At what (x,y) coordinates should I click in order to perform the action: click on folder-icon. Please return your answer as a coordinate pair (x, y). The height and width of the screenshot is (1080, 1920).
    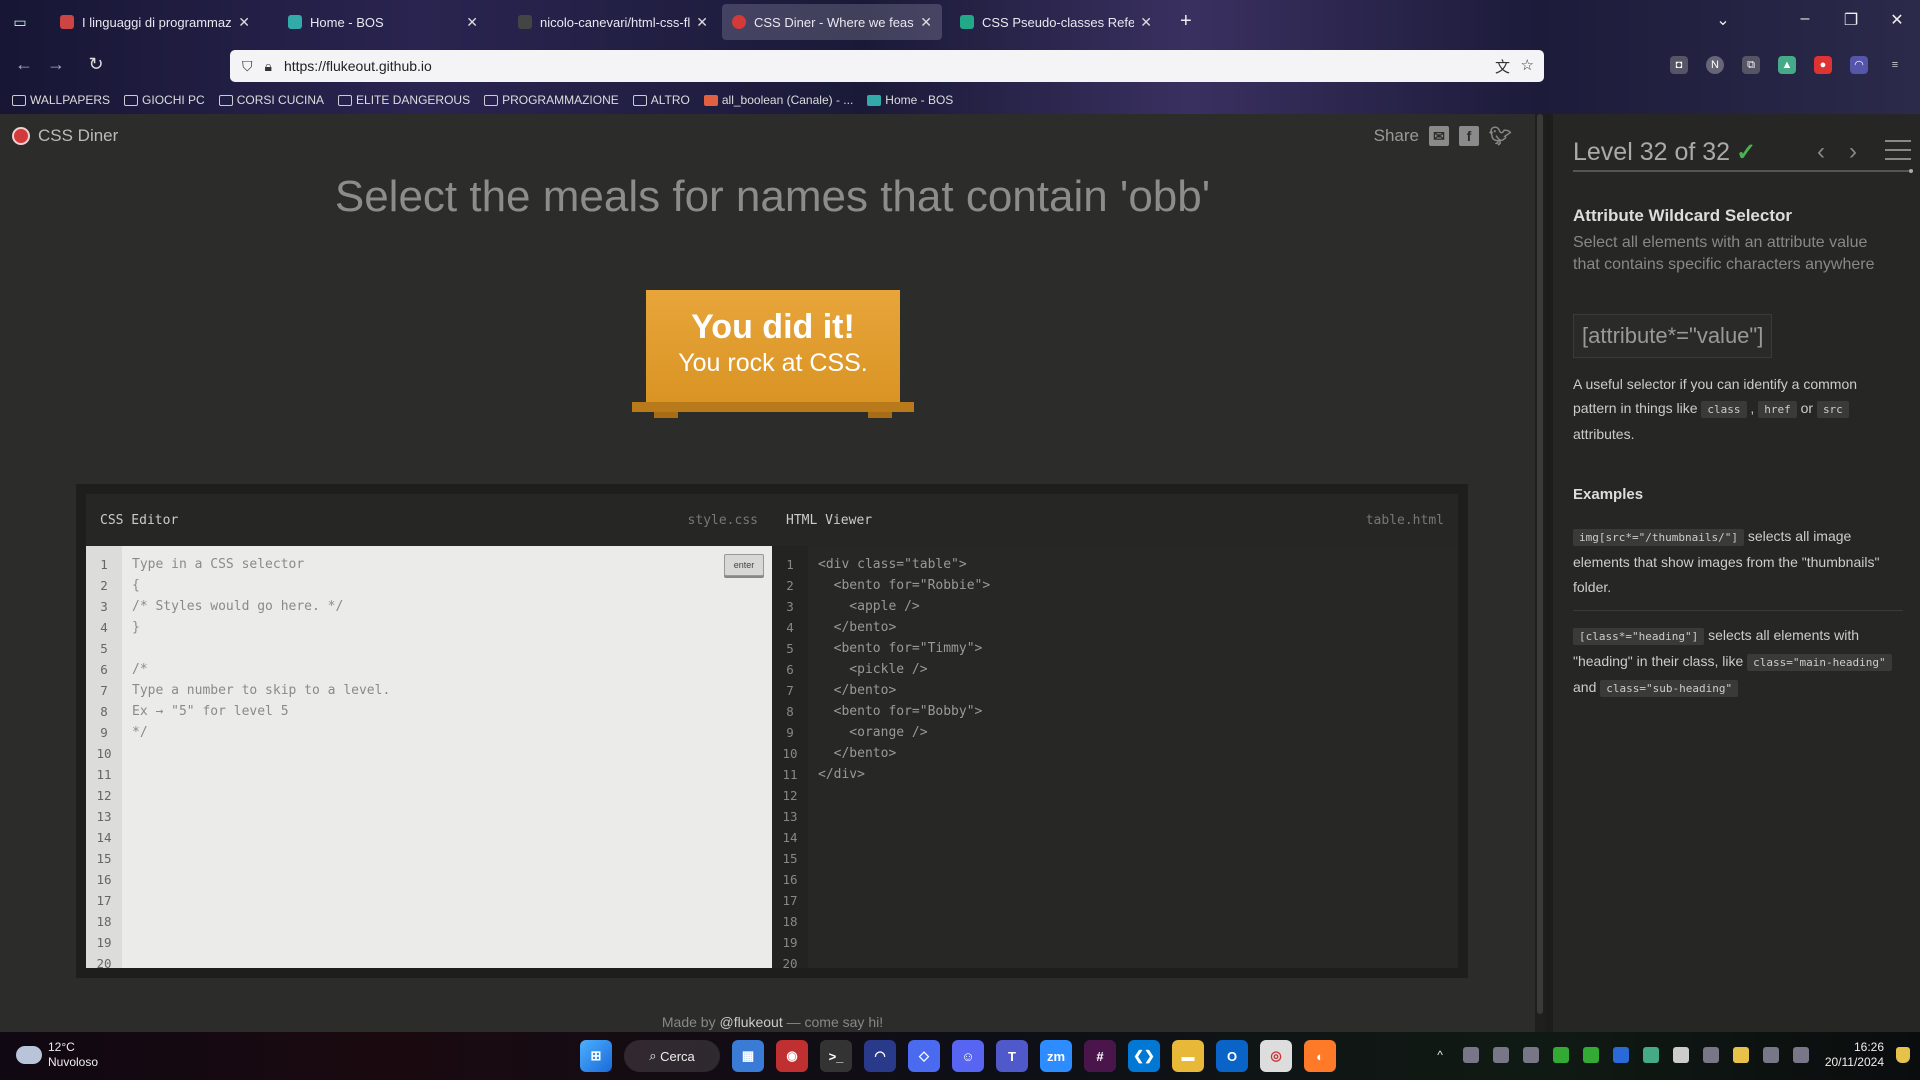
    Looking at the image, I should click on (131, 100).